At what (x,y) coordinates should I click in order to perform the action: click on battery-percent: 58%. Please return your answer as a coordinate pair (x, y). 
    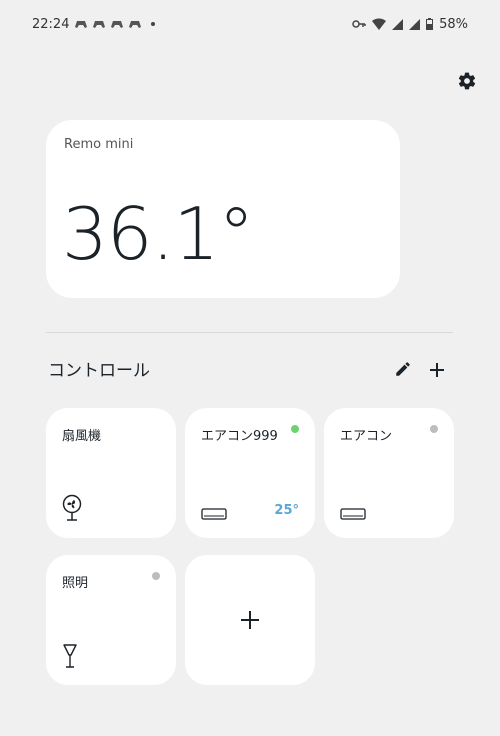
    Looking at the image, I should click on (453, 24).